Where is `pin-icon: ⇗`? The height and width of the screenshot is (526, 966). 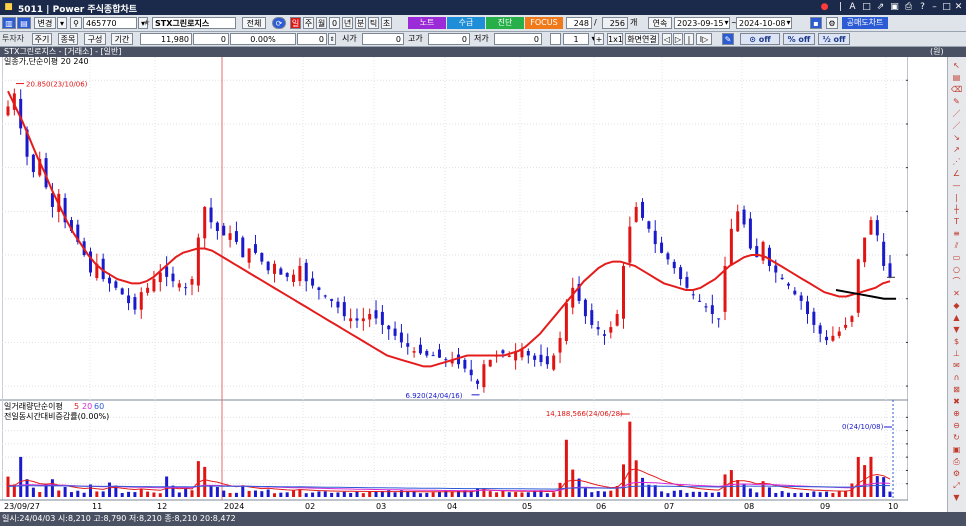
pin-icon: ⇗ is located at coordinates (880, 7).